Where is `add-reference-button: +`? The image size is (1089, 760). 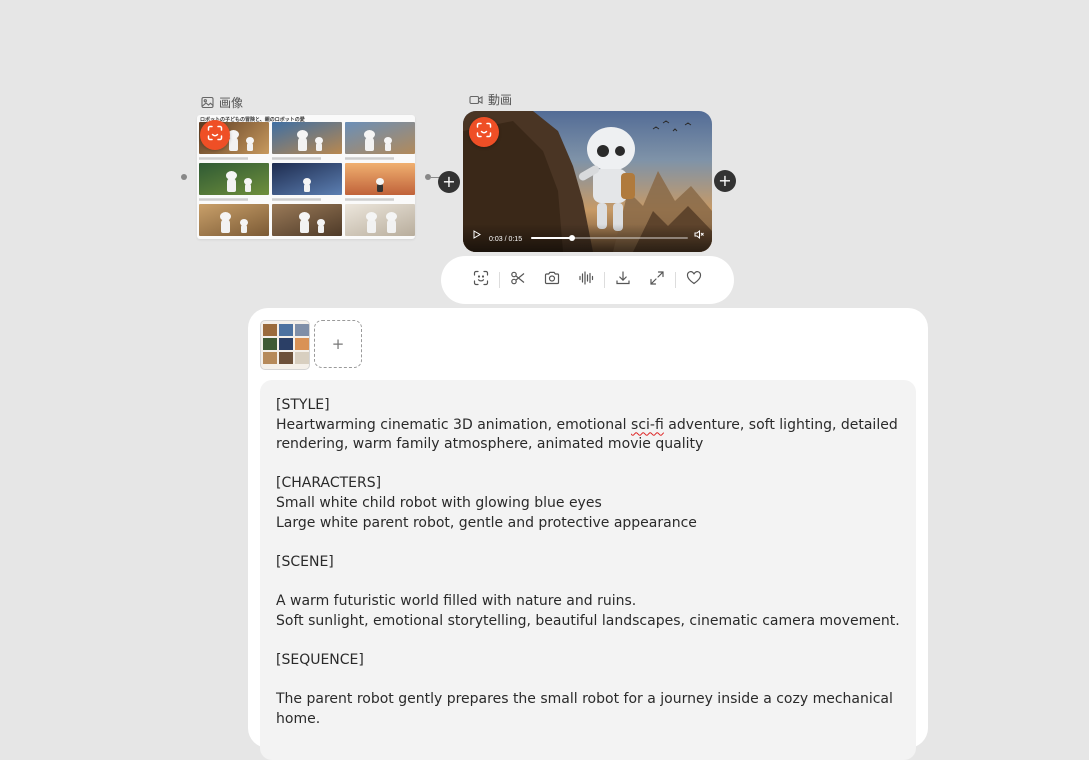
add-reference-button: + is located at coordinates (338, 344).